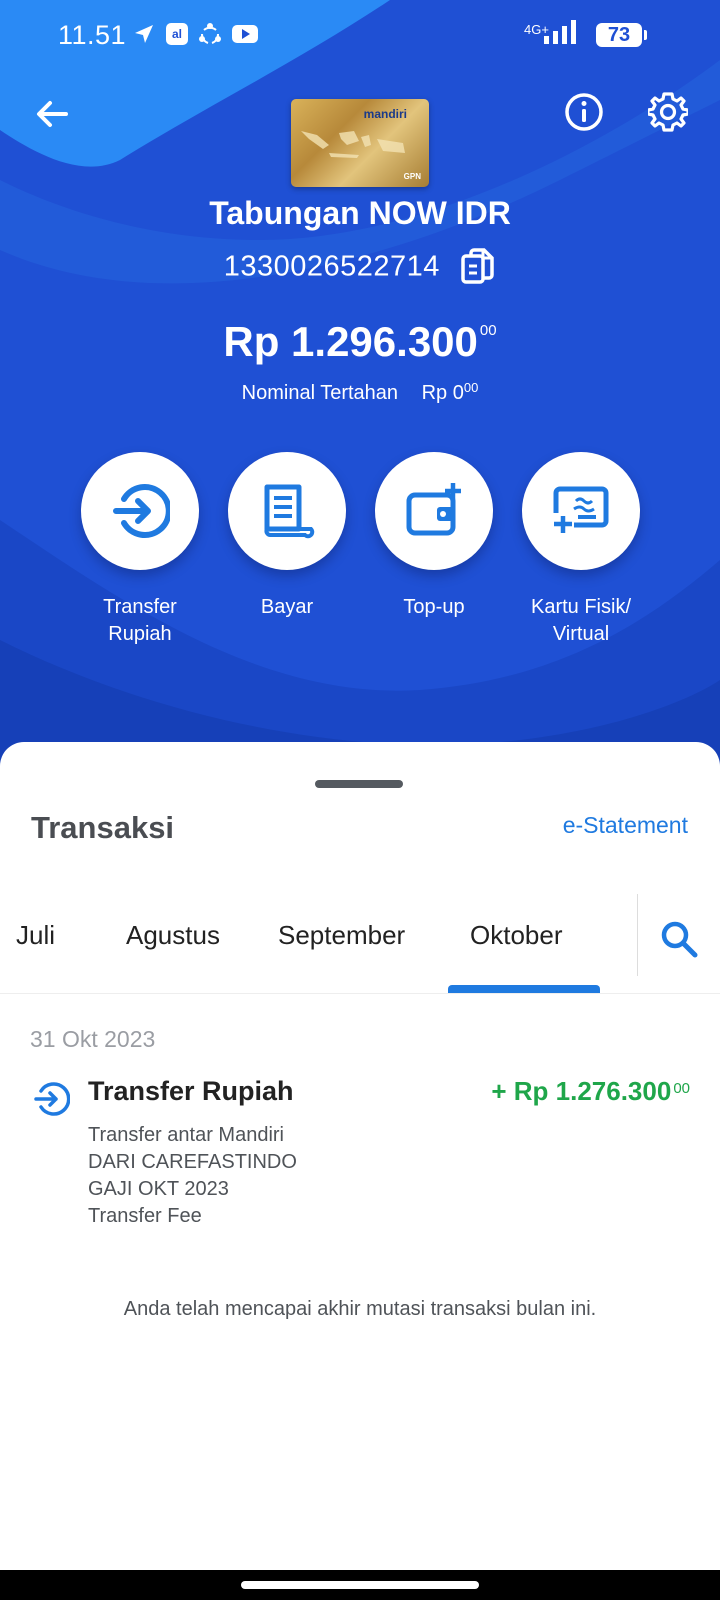 The height and width of the screenshot is (1600, 720). What do you see at coordinates (679, 939) in the screenshot?
I see `search-icon` at bounding box center [679, 939].